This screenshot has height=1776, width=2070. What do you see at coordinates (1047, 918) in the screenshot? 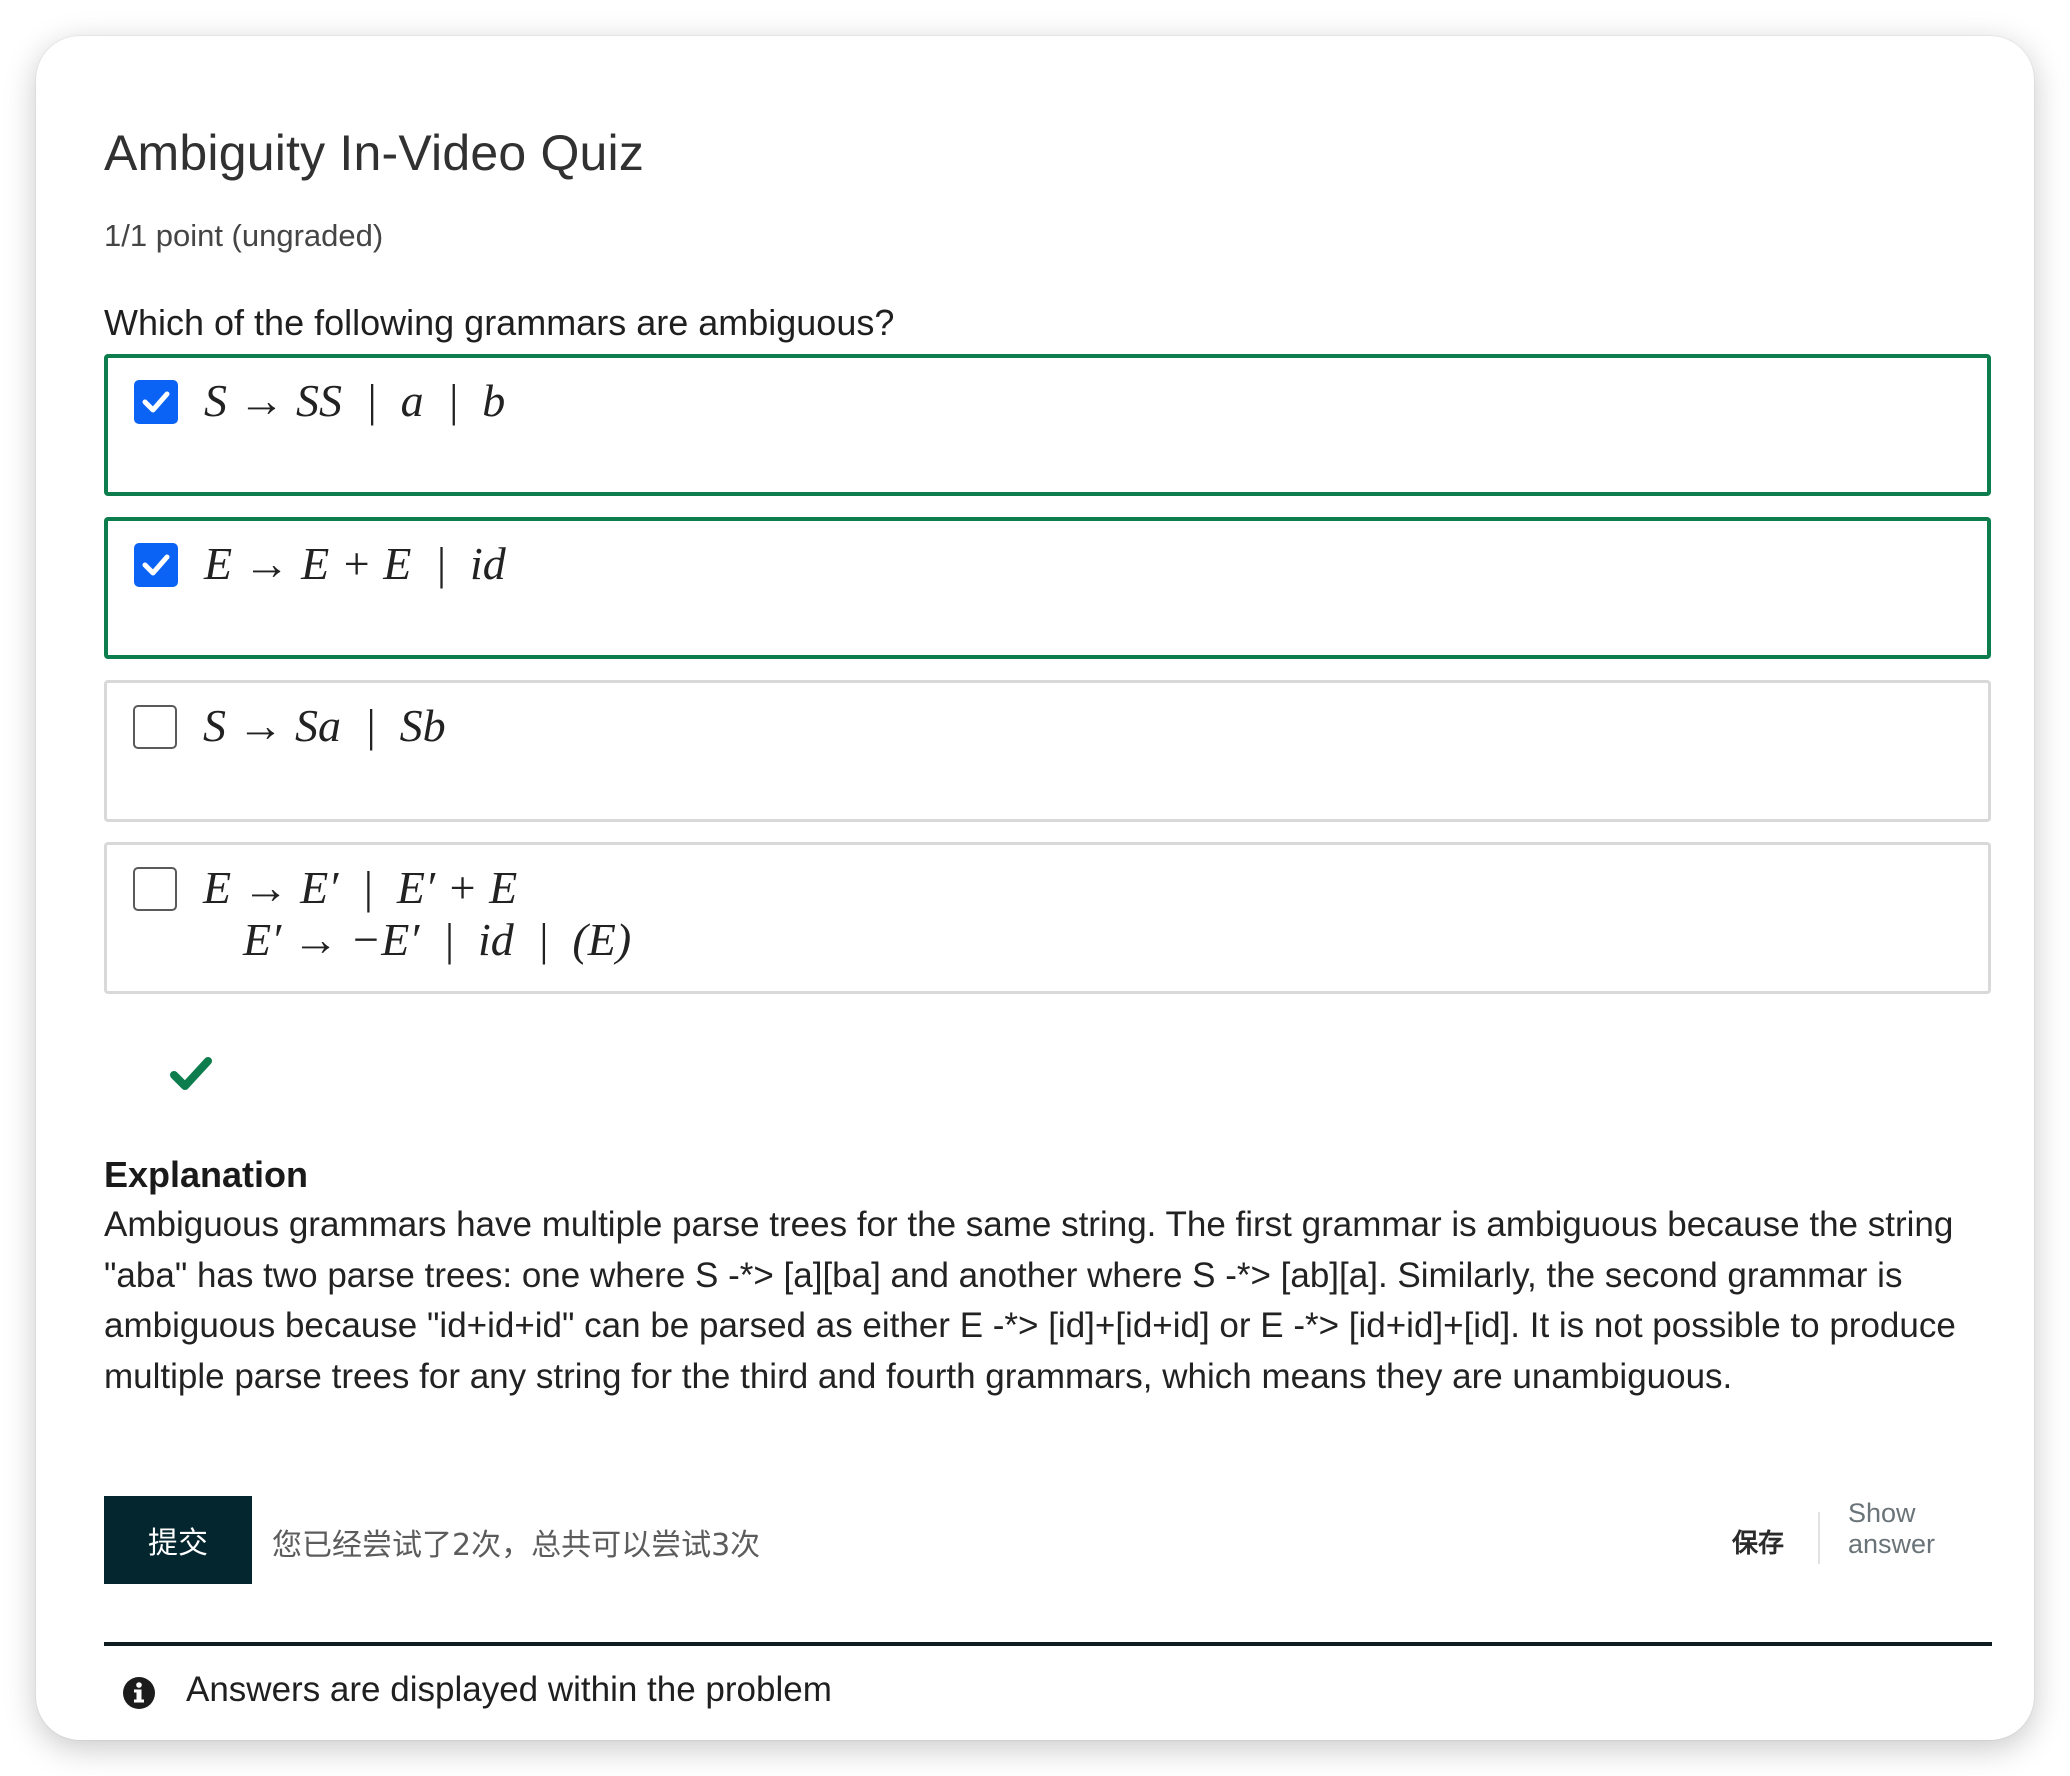
I see `answer-option-4: E → E′ | E′ + E E′ → −E′ | id | (E)` at bounding box center [1047, 918].